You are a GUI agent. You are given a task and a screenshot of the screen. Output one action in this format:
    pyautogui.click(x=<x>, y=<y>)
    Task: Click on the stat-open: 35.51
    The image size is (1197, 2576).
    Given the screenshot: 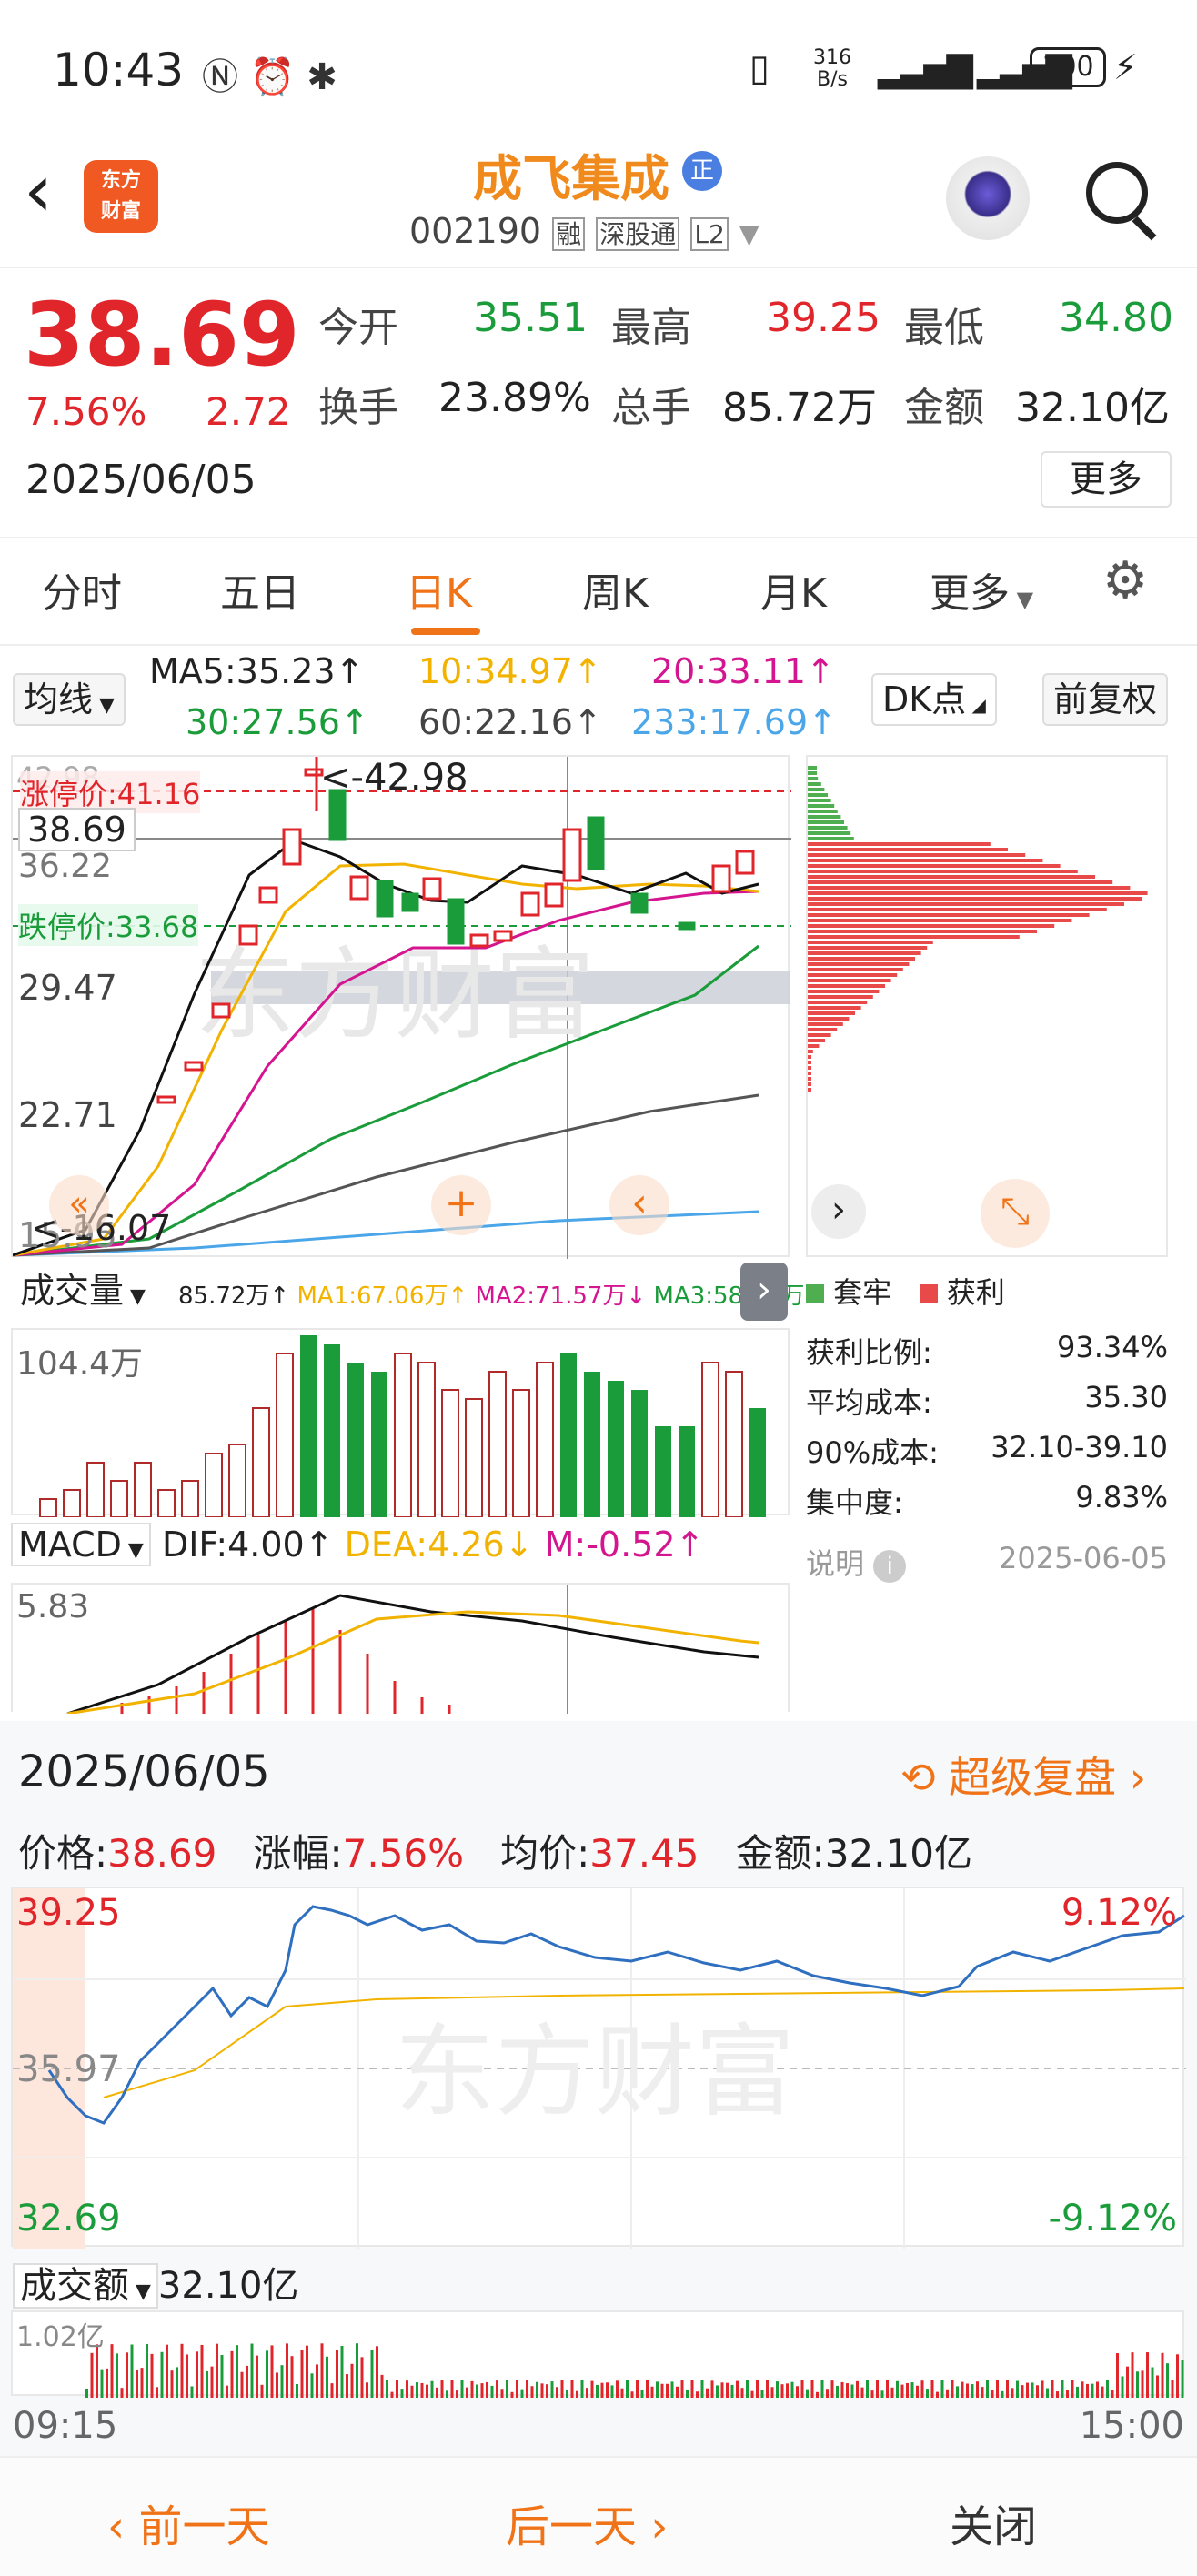 What is the action you would take?
    pyautogui.click(x=530, y=318)
    